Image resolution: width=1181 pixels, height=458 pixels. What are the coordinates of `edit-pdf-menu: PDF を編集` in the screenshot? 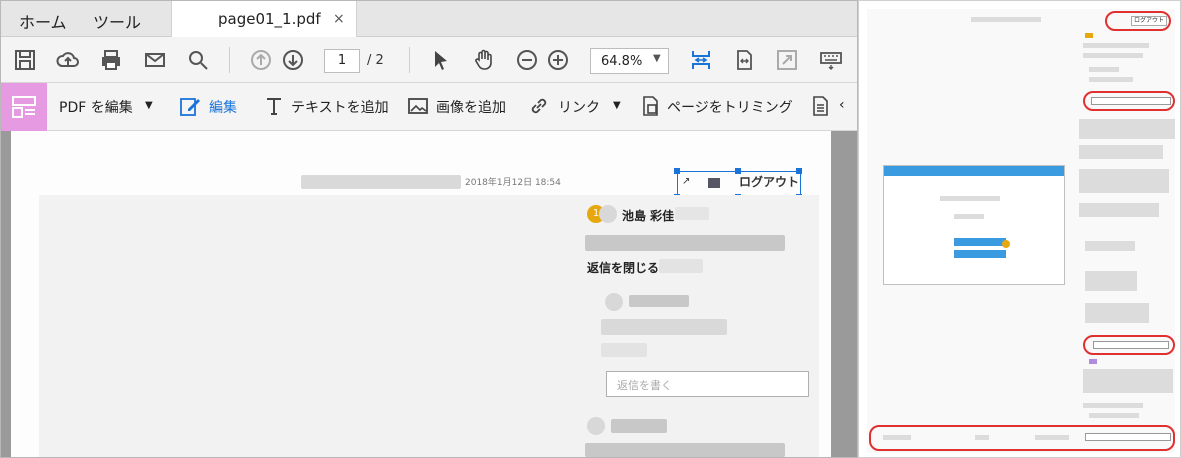 It's located at (96, 107).